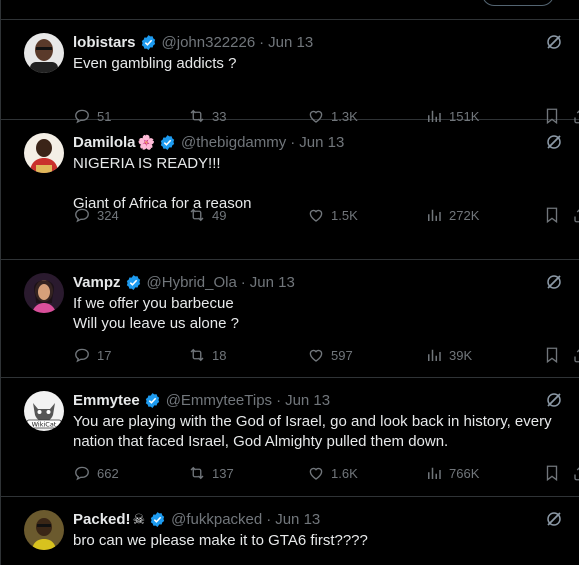 The image size is (579, 565). I want to click on author-name: lobistars, so click(104, 42).